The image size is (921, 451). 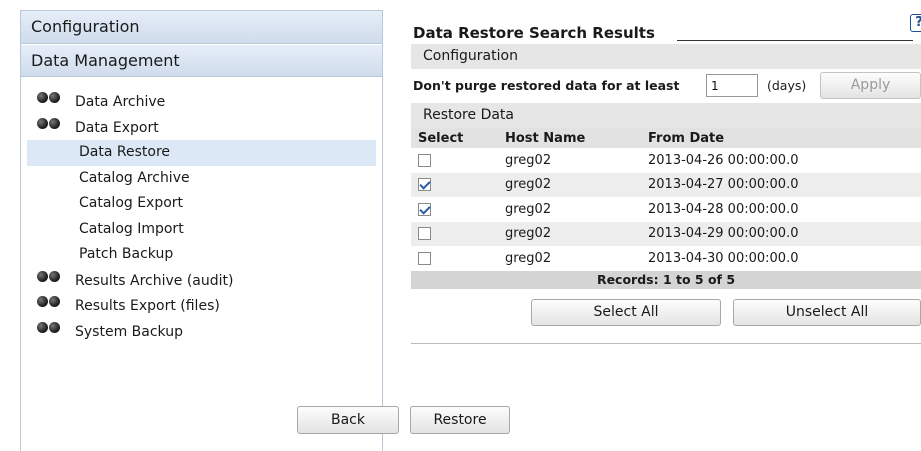 I want to click on nav-item-results-export: Results Export (files), so click(x=201, y=306).